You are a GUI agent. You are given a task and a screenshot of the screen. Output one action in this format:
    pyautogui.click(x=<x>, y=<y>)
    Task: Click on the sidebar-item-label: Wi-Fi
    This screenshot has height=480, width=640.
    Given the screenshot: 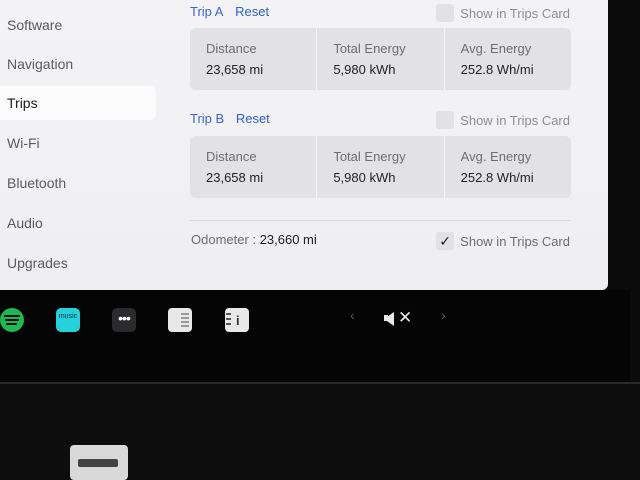 What is the action you would take?
    pyautogui.click(x=23, y=143)
    